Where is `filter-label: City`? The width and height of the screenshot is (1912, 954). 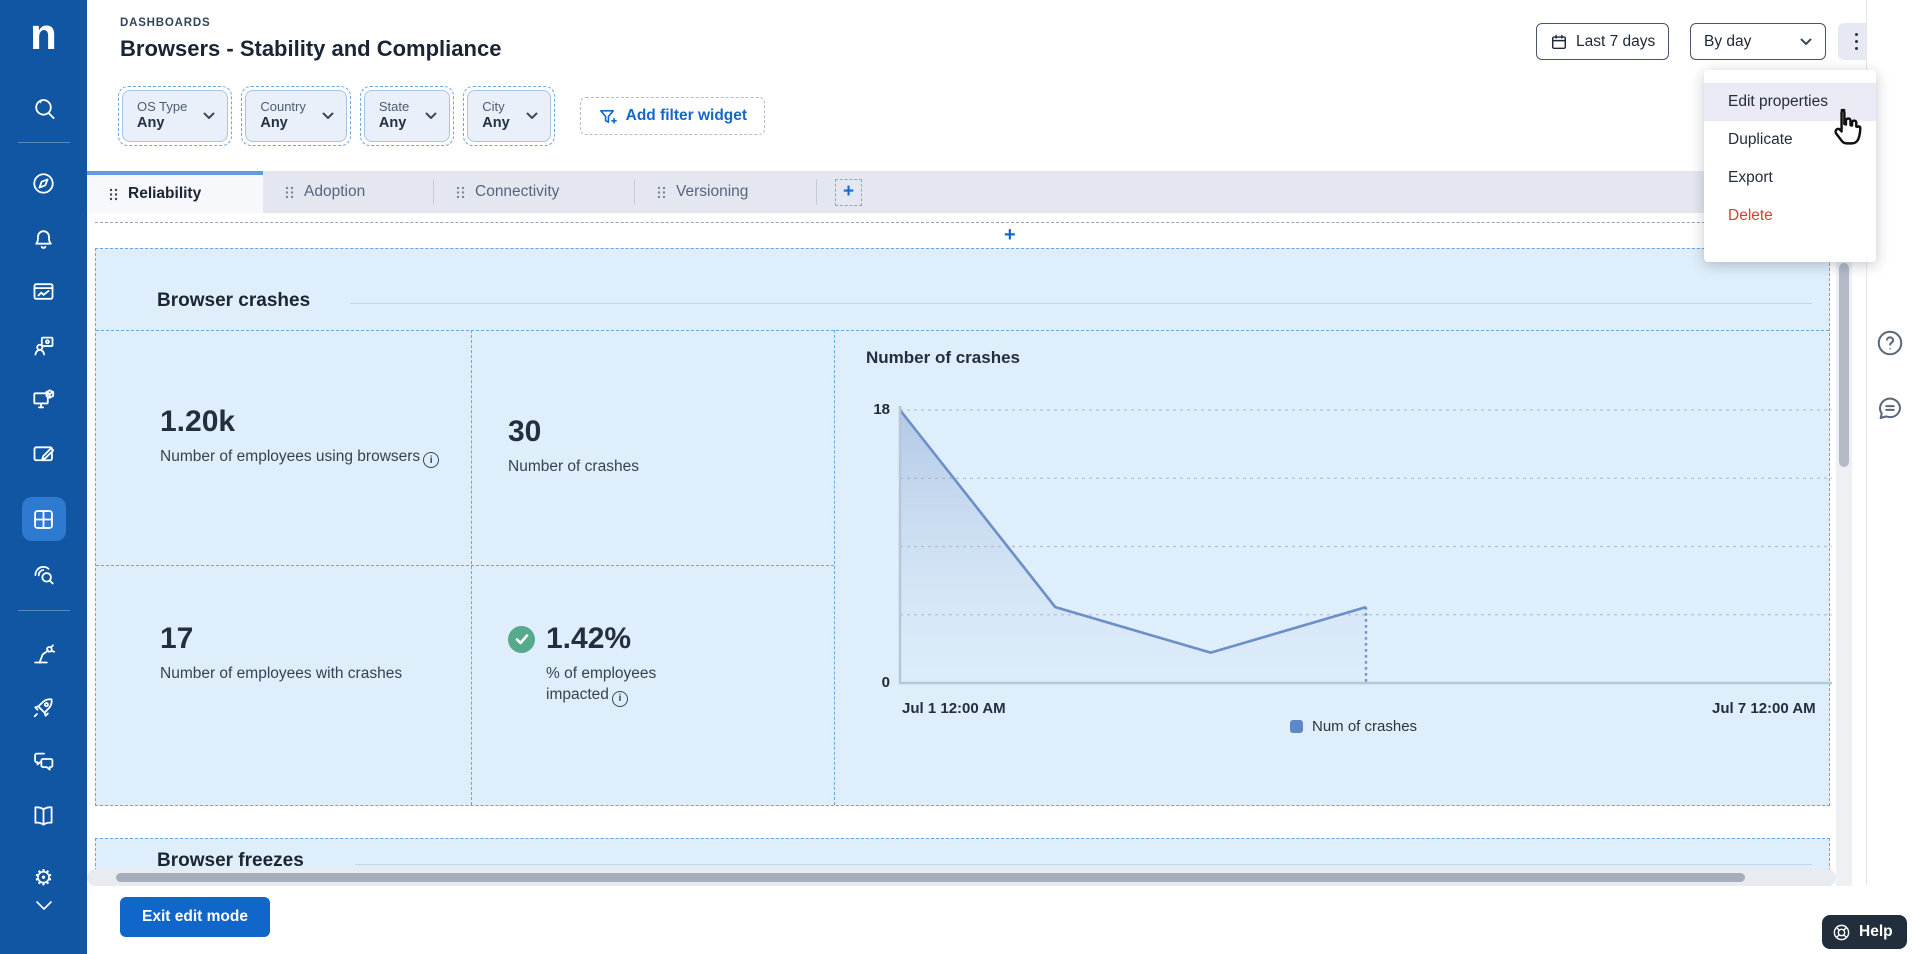 filter-label: City is located at coordinates (493, 107).